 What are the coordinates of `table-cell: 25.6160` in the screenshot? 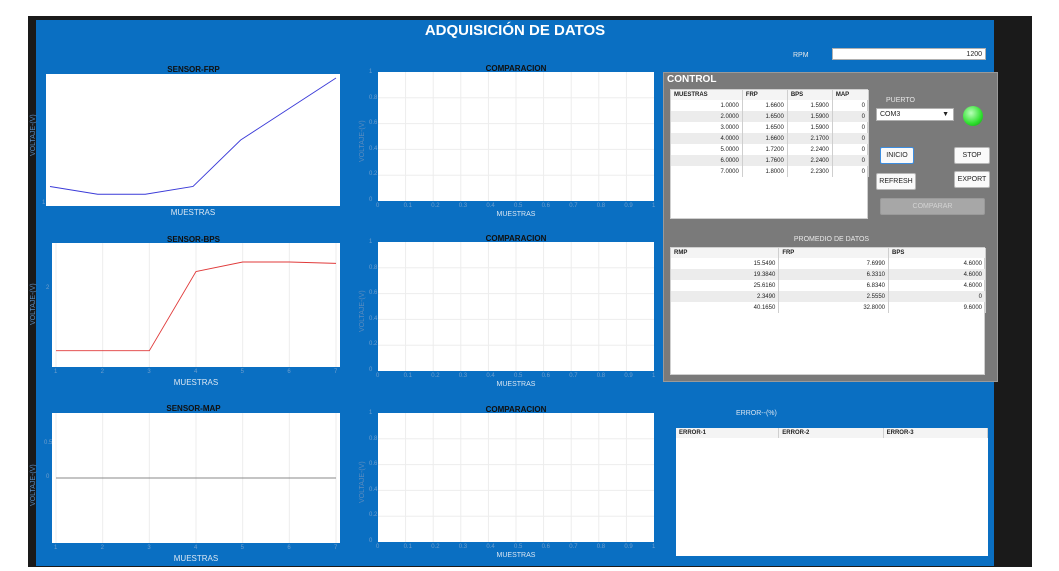 It's located at (725, 285).